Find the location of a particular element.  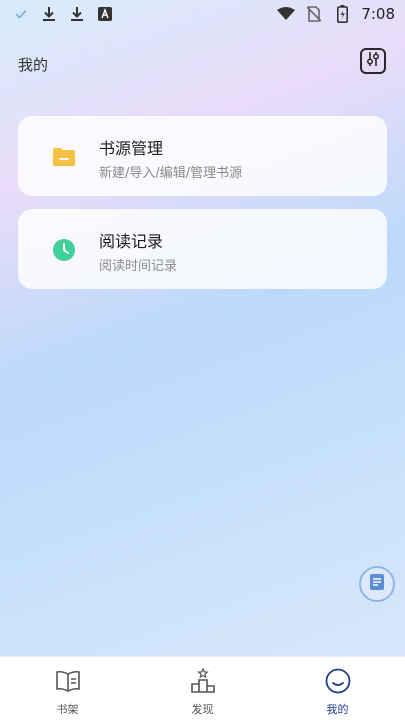

podium-icon is located at coordinates (203, 681).